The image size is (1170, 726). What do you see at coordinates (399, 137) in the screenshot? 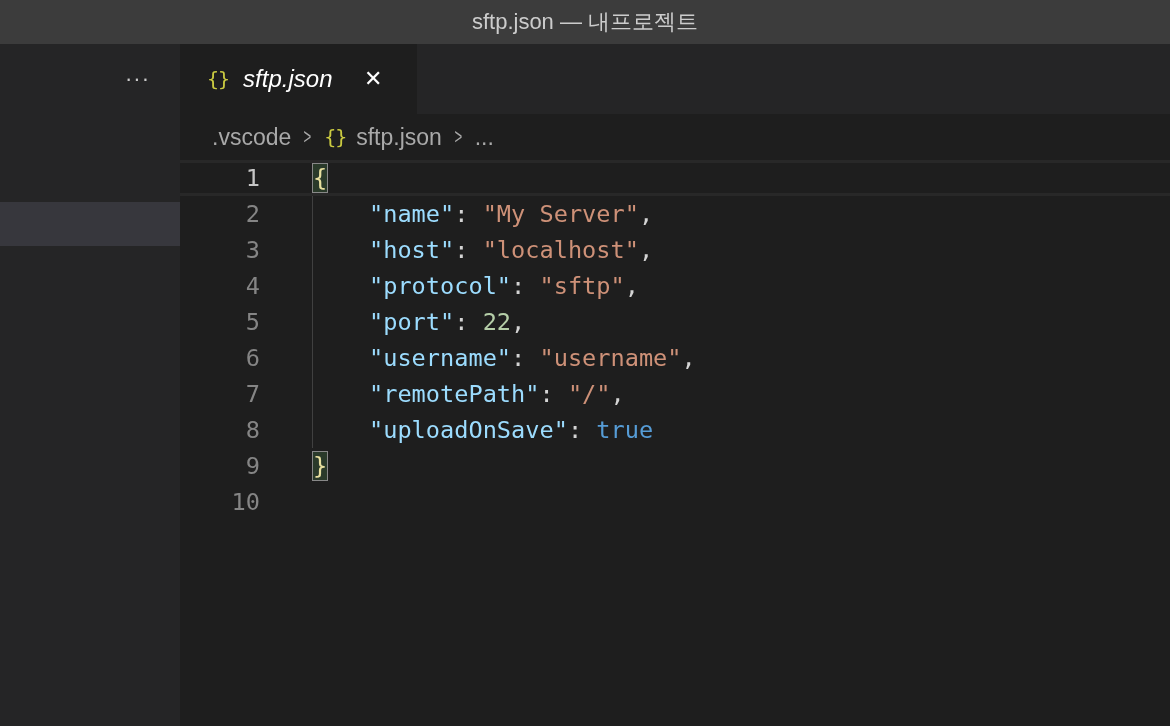
I see `breadcrumb-item: sftp.json` at bounding box center [399, 137].